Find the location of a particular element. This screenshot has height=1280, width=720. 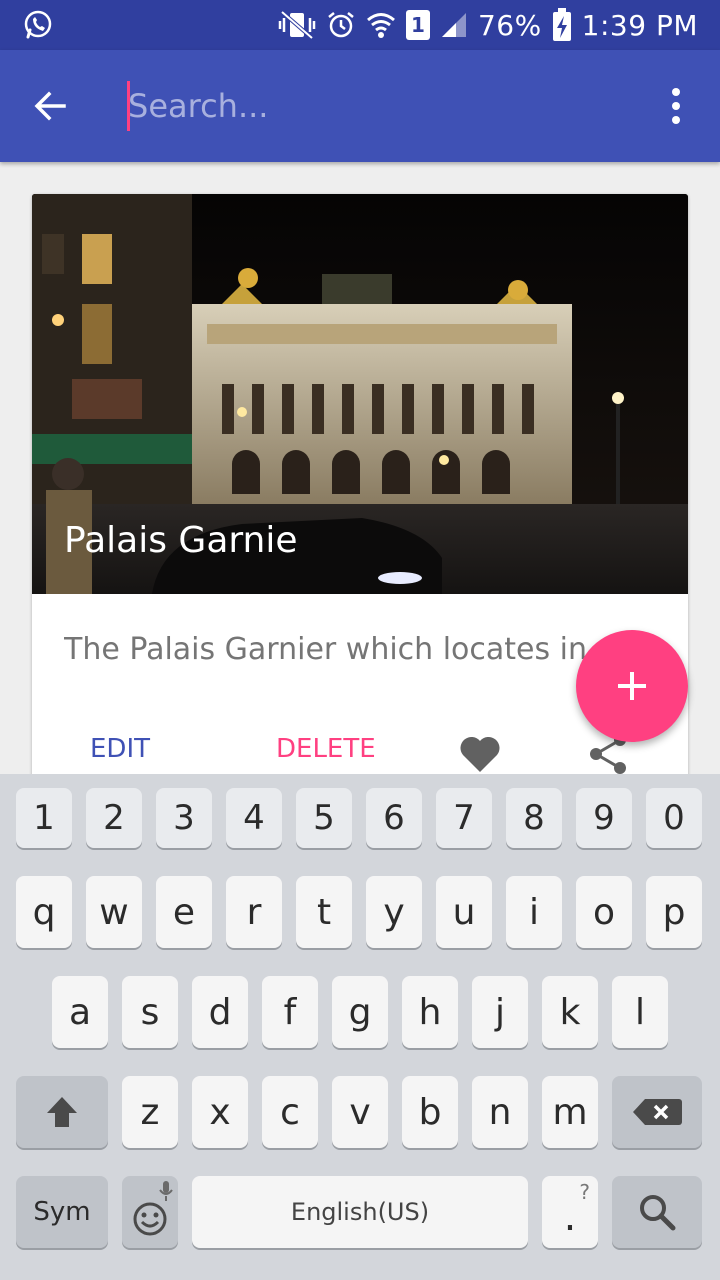

key-k: k is located at coordinates (570, 1012).